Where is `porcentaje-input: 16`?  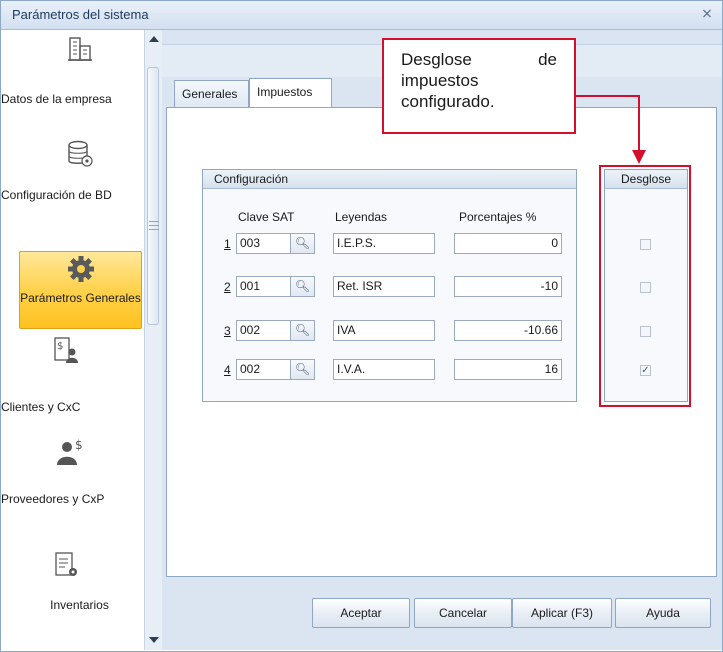 porcentaje-input: 16 is located at coordinates (508, 369).